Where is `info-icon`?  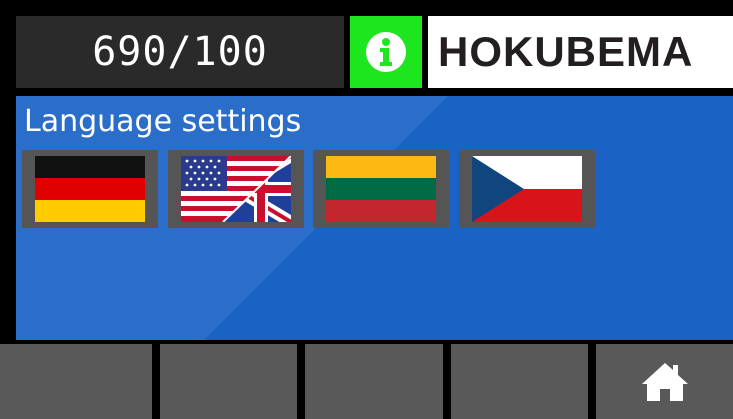
info-icon is located at coordinates (386, 52).